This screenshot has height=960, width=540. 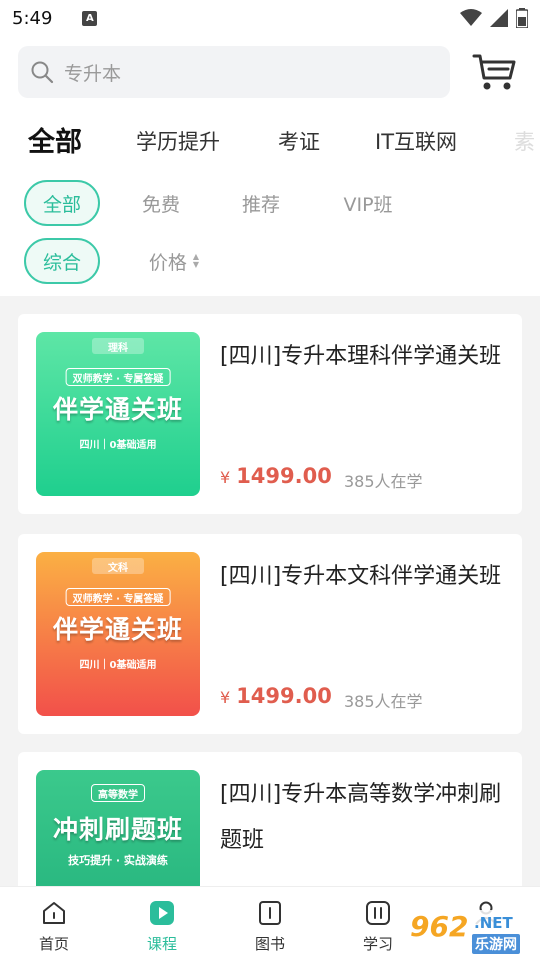 I want to click on course-card: 高等数学 冲刺刷题班 技巧提升 · 实战演练 [四川]专升本高等数学冲刺刷题班, so click(x=270, y=819).